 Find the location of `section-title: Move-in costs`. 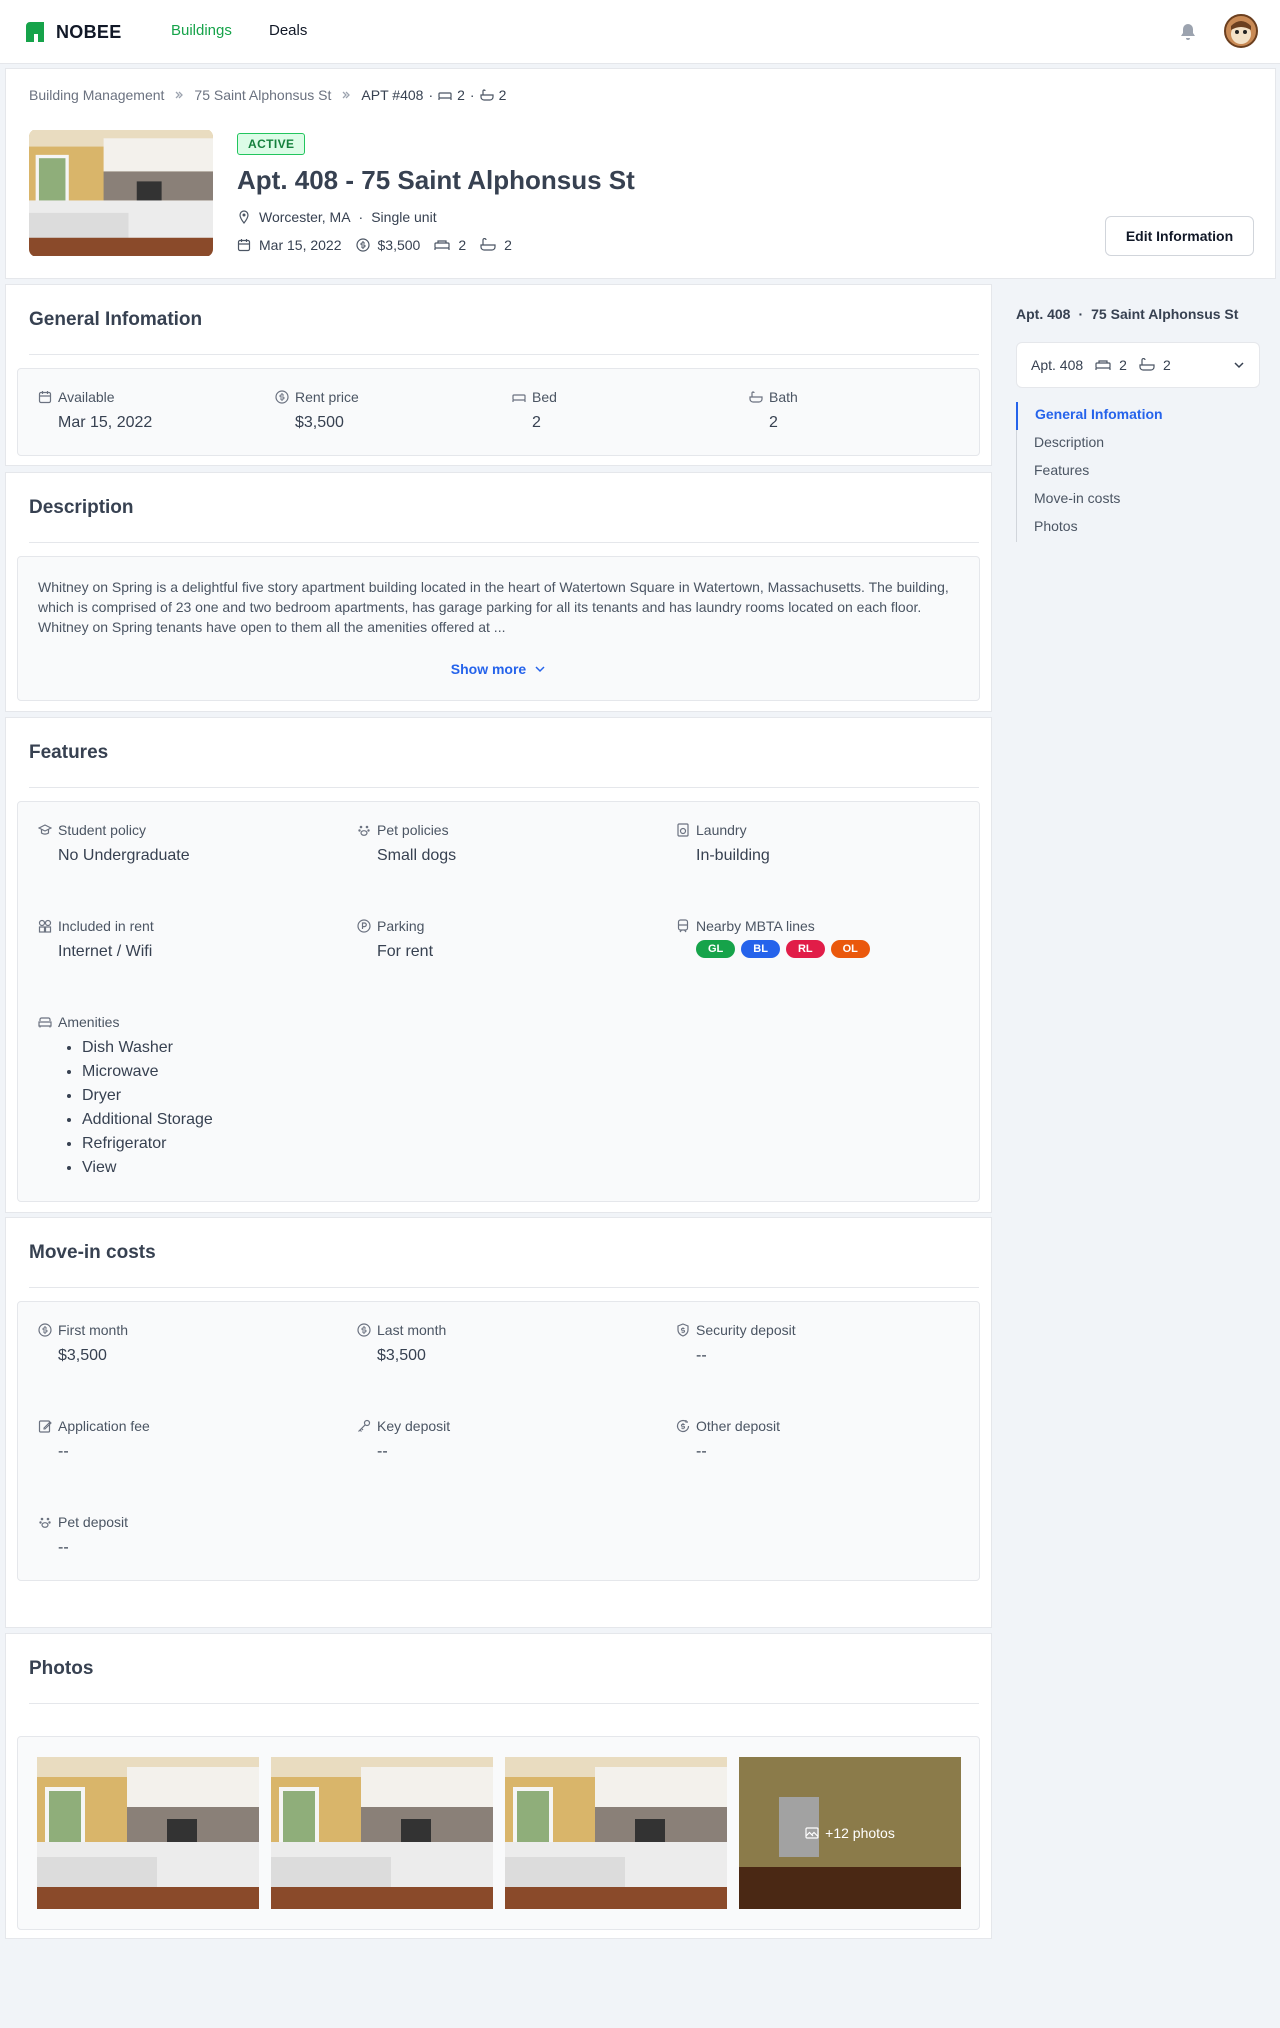

section-title: Move-in costs is located at coordinates (92, 1252).